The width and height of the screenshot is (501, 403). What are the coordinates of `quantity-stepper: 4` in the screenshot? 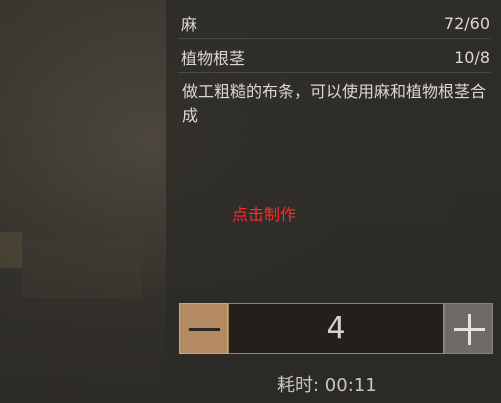 It's located at (336, 328).